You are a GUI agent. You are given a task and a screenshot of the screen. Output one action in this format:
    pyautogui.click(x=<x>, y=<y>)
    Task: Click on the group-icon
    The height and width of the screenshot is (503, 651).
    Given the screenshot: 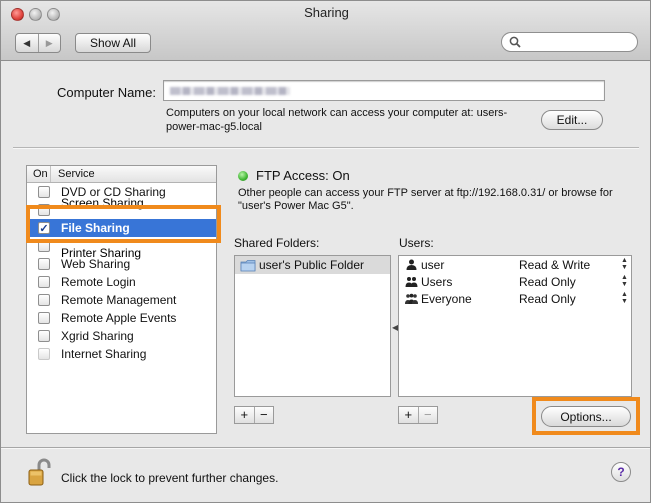 What is the action you would take?
    pyautogui.click(x=411, y=282)
    